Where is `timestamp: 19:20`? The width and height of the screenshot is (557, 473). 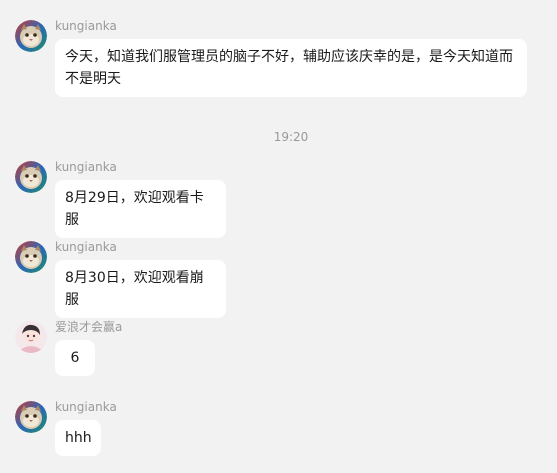
timestamp: 19:20 is located at coordinates (291, 137).